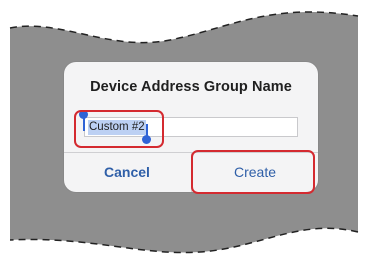 The width and height of the screenshot is (368, 264). What do you see at coordinates (119, 129) in the screenshot?
I see `input-highlight-callout` at bounding box center [119, 129].